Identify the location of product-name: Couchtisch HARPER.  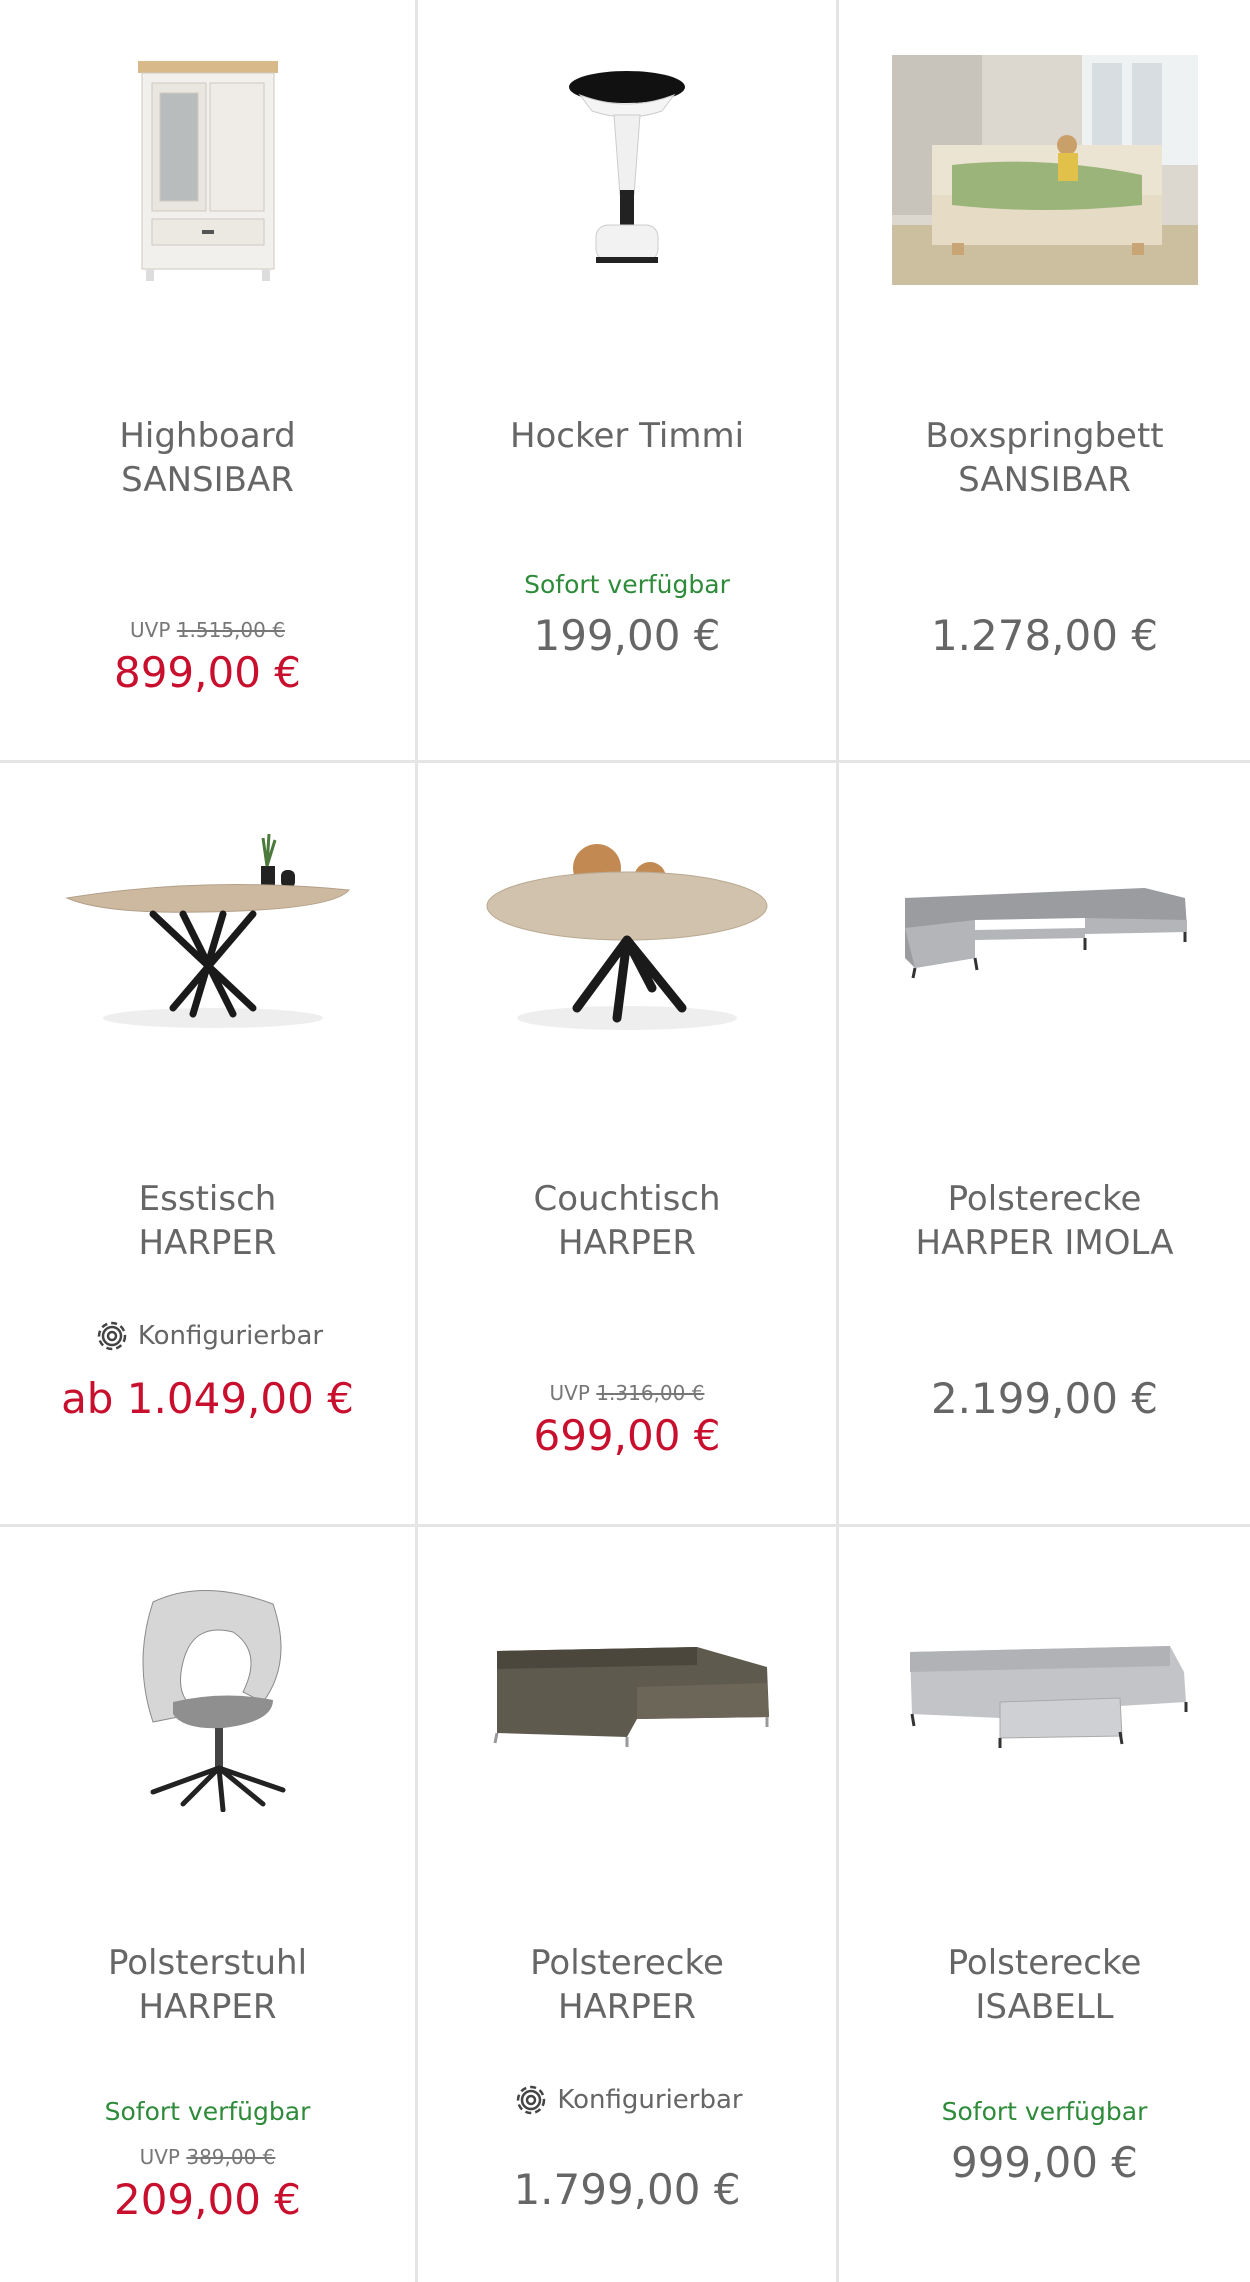
(627, 1221).